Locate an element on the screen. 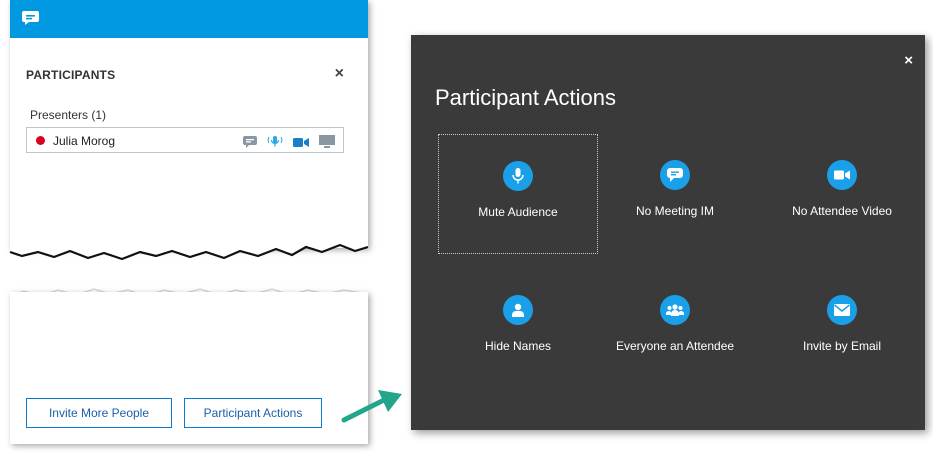 This screenshot has height=453, width=933. participants-pane-footer: Invite More People Participant Actions is located at coordinates (189, 368).